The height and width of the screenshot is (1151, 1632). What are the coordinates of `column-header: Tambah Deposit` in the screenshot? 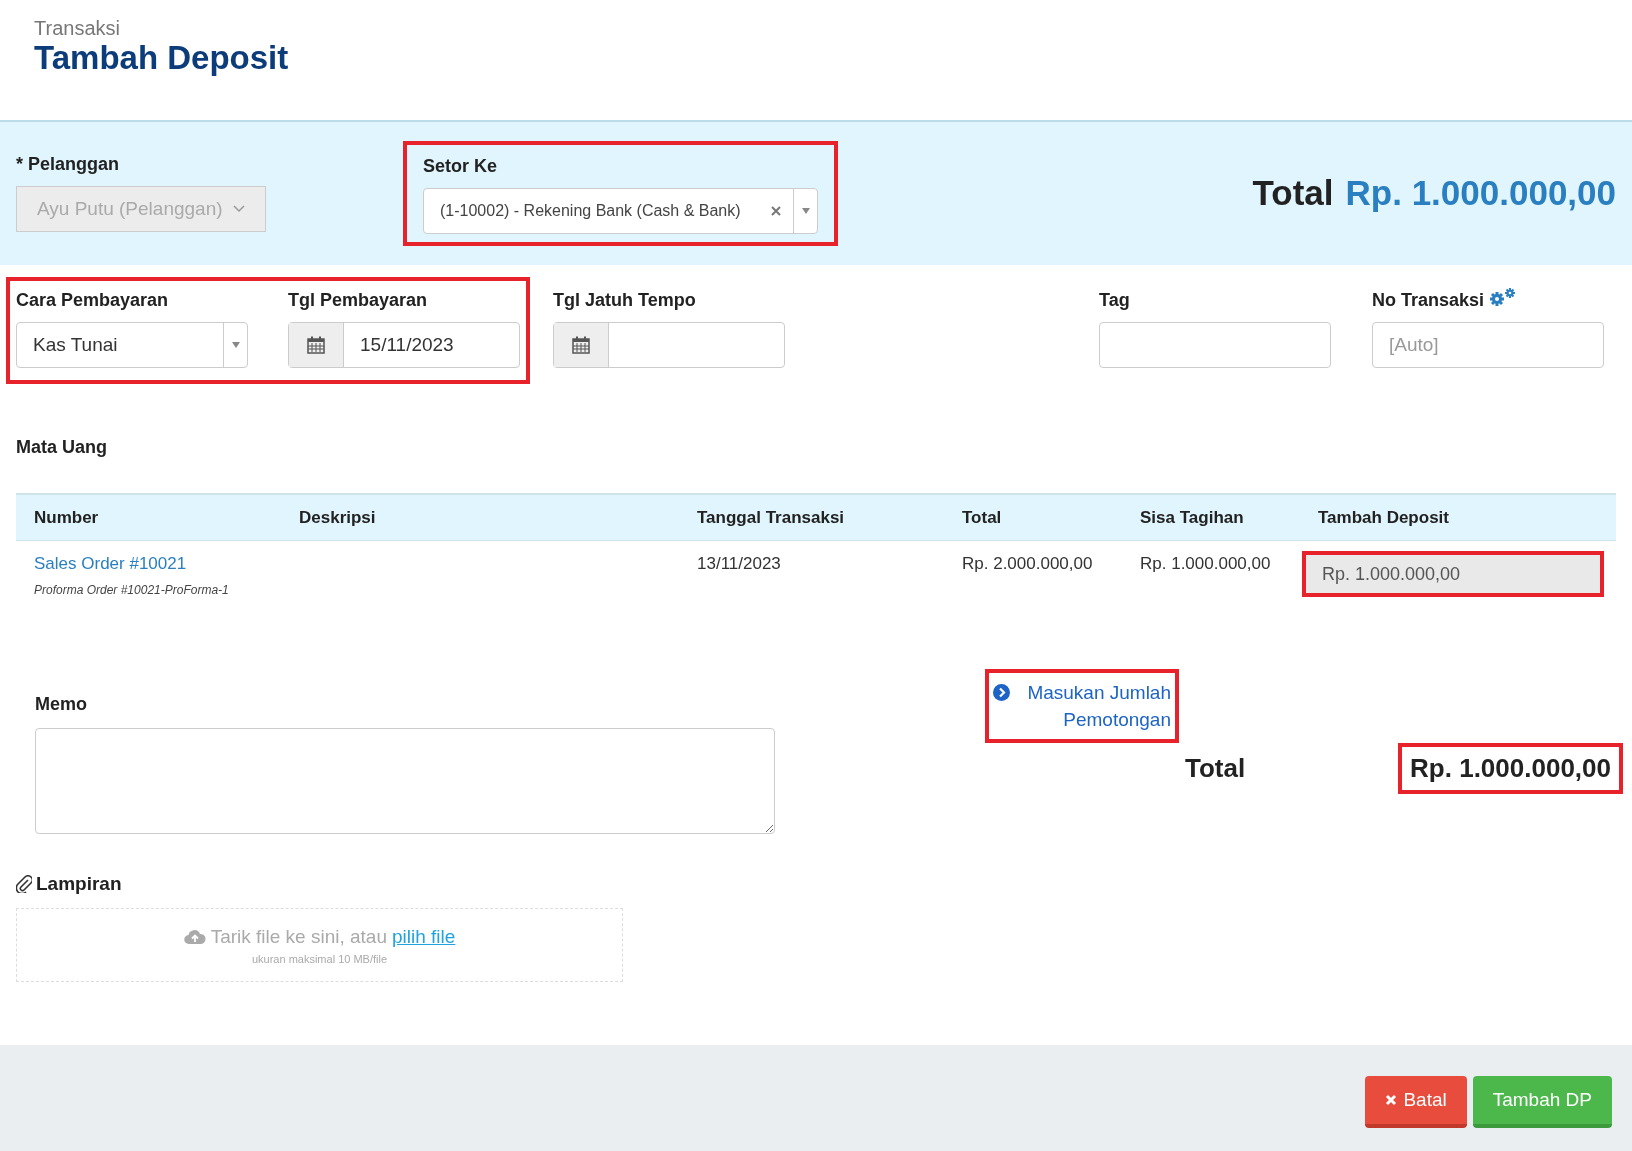 It's located at (1383, 517).